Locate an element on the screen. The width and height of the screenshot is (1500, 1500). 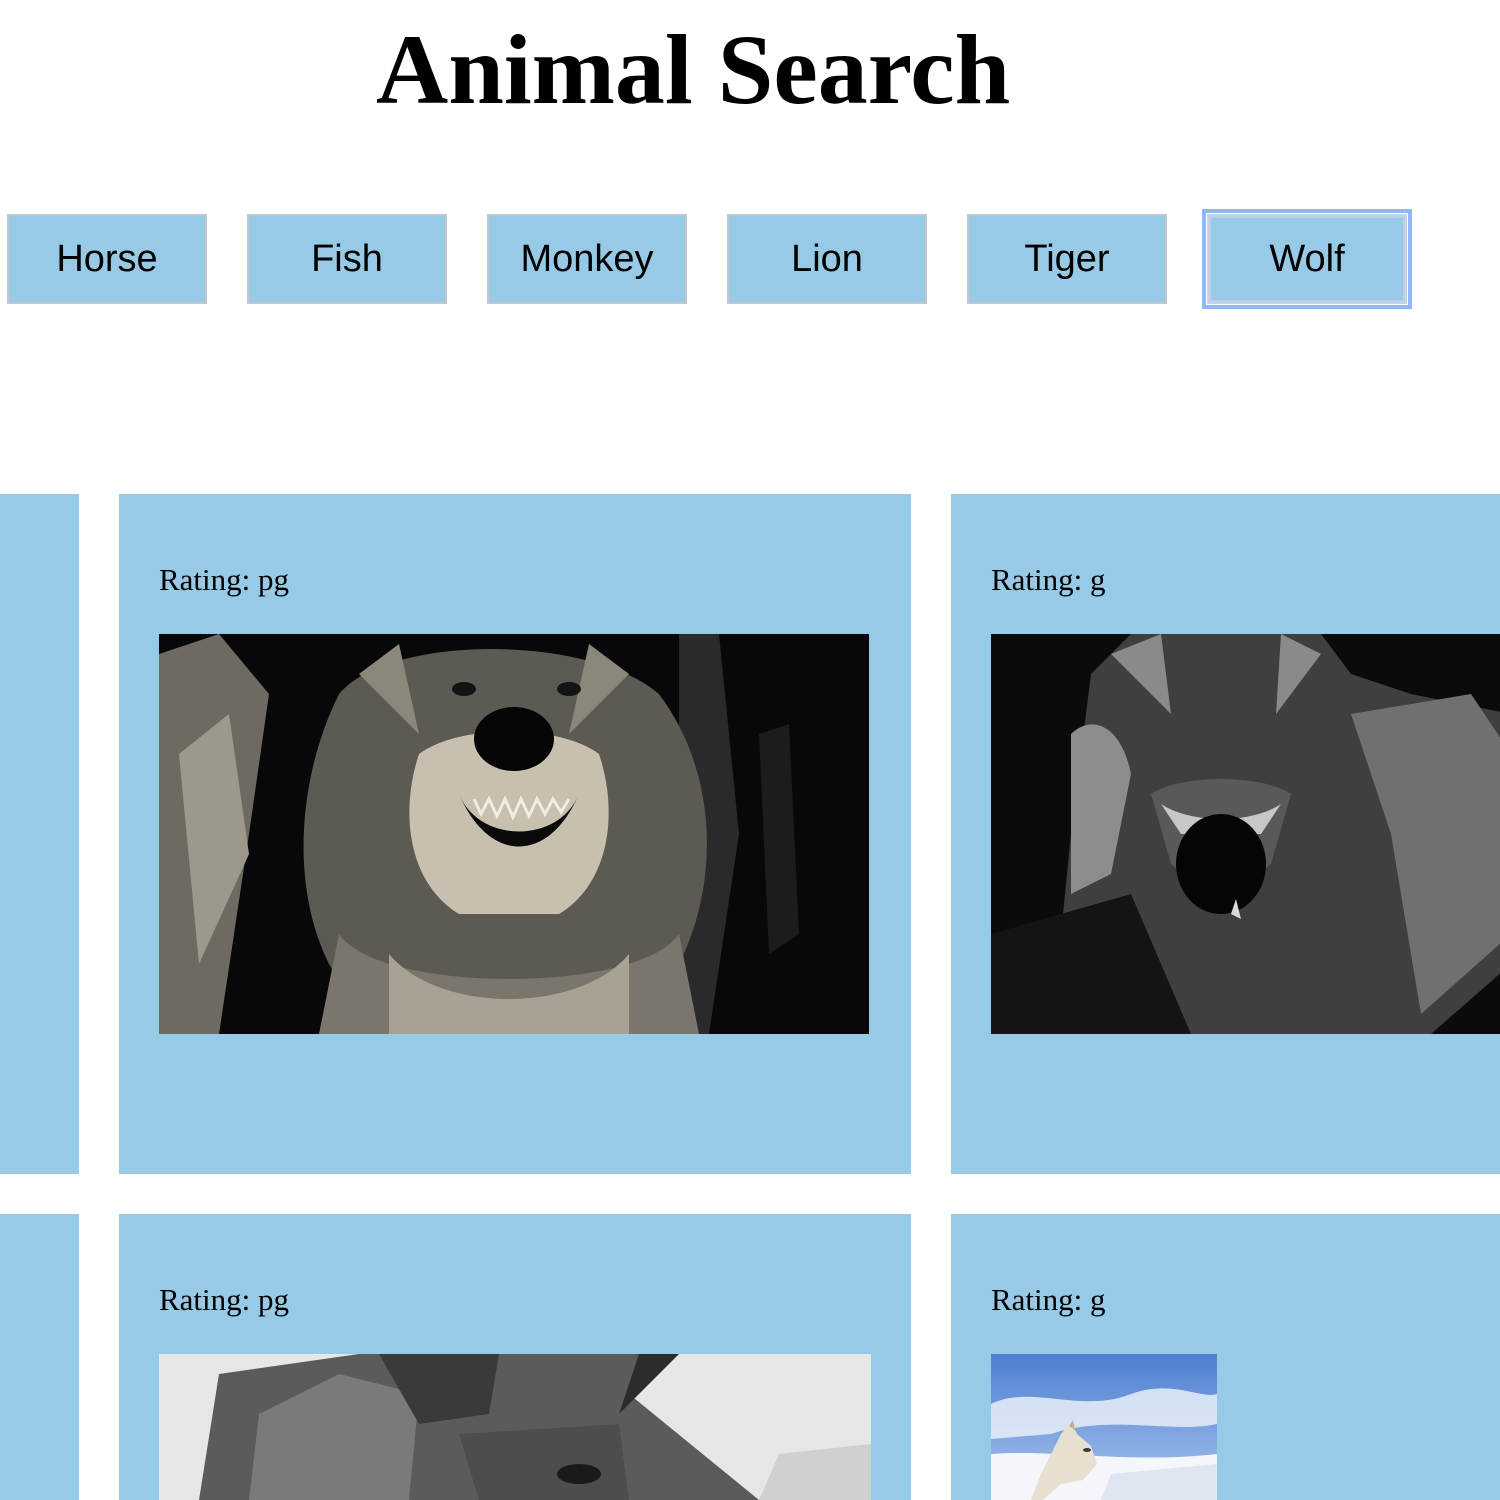
wolf-button: Wolf is located at coordinates (1307, 259).